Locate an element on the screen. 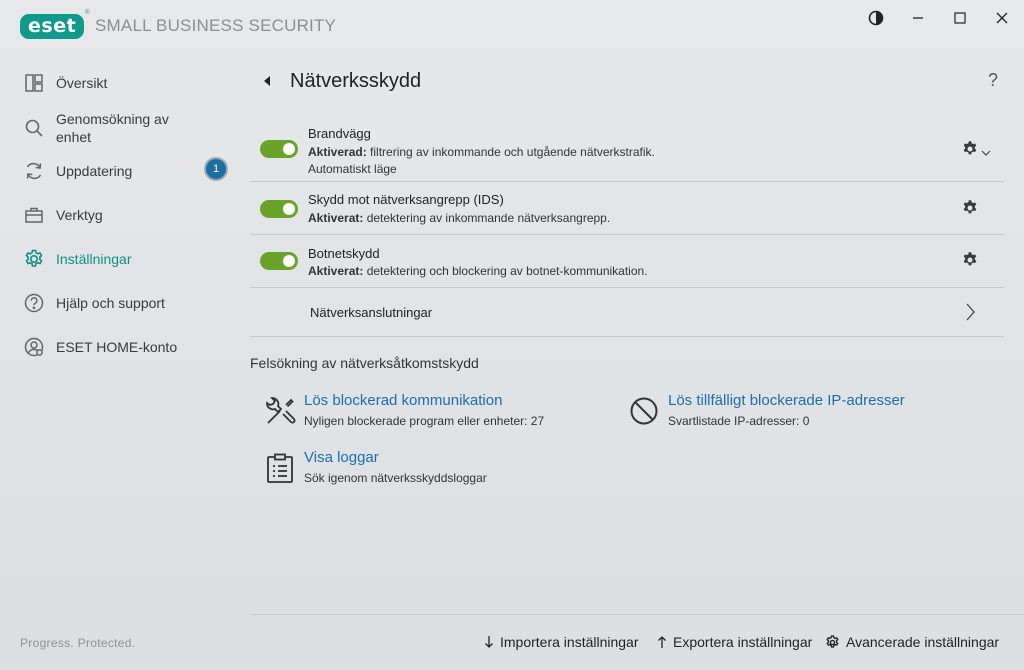 The image size is (1024, 670). sidebar-item-help: Hjälp och support is located at coordinates (127, 303).